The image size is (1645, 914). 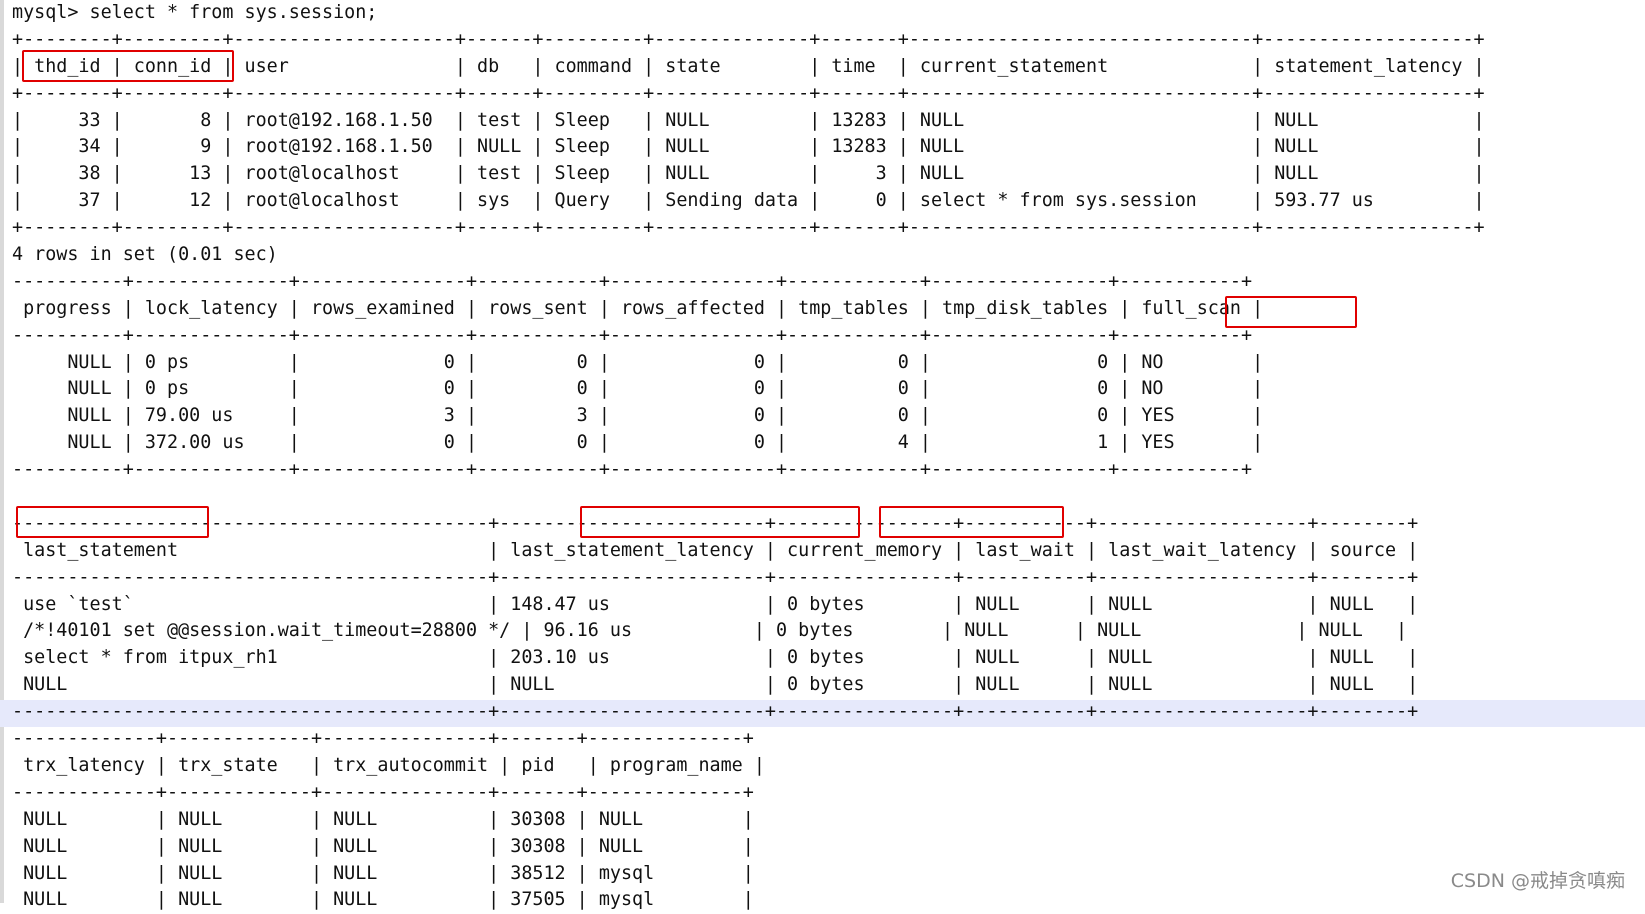 I want to click on table-row: NULL | NULL | NULL | 38512 | mysql |, so click(x=383, y=873).